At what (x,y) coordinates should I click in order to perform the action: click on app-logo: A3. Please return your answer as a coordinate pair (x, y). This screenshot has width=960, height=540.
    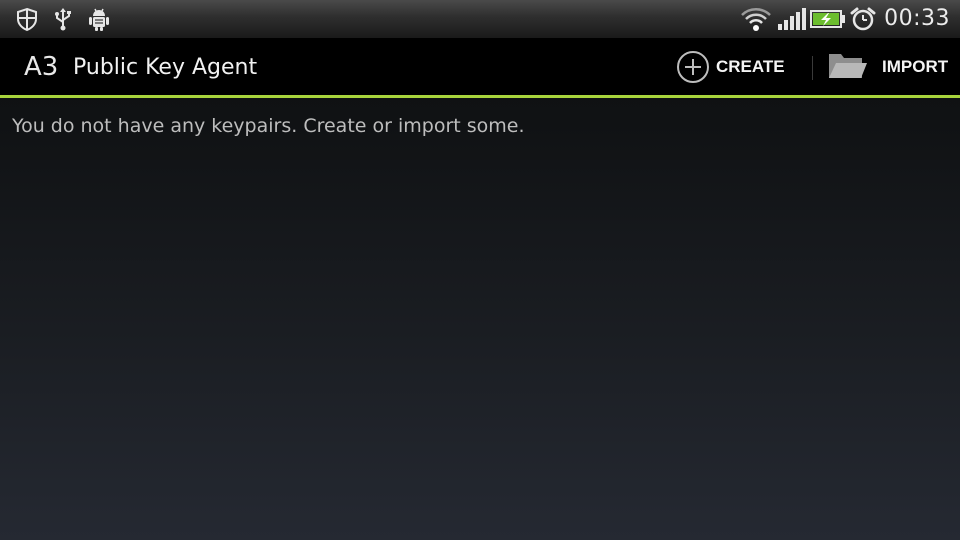
    Looking at the image, I should click on (41, 67).